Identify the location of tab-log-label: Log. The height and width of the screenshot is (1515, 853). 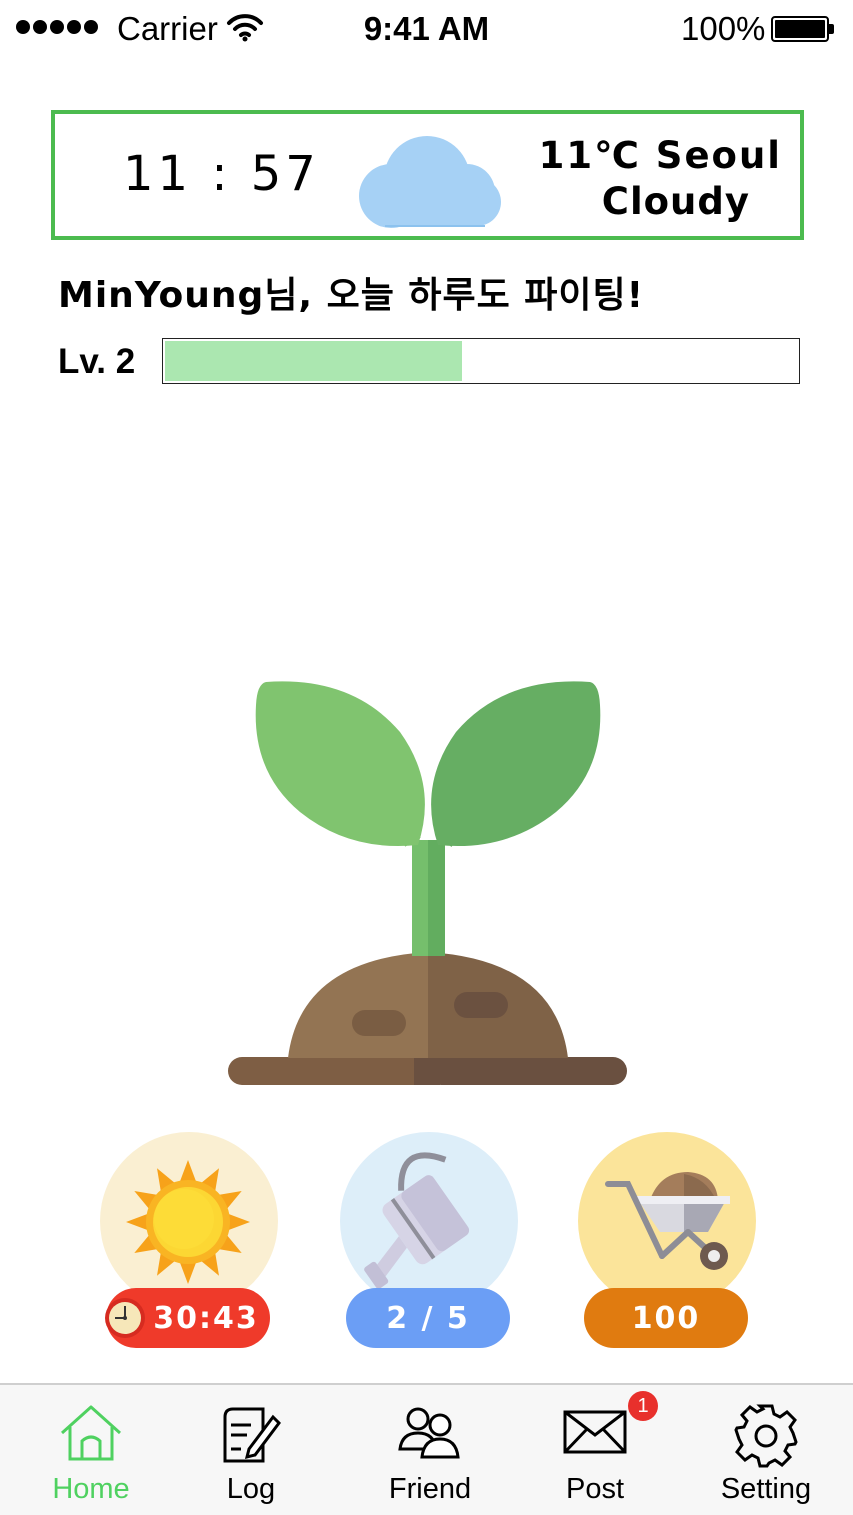
(251, 1489).